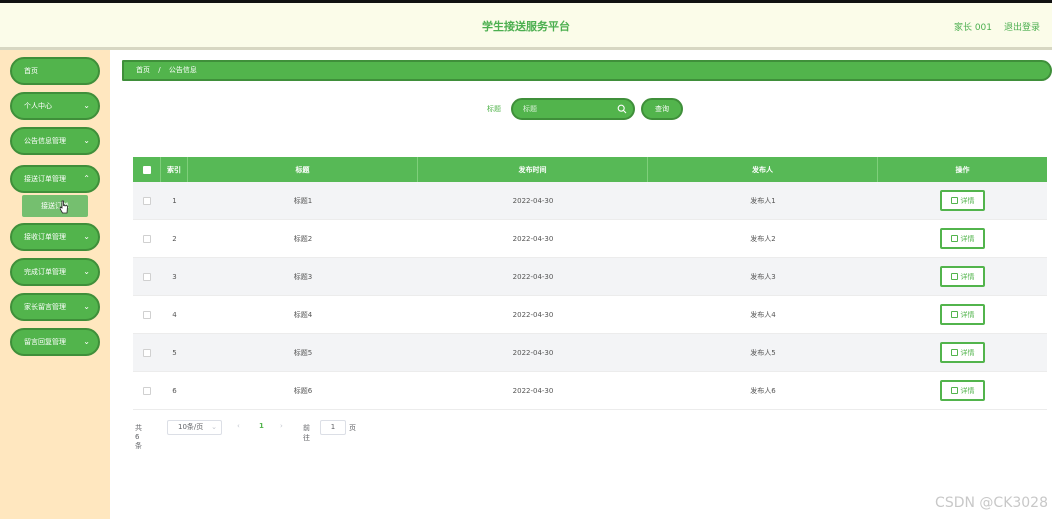 Image resolution: width=1052 pixels, height=519 pixels. I want to click on cell-author: 发布人4, so click(763, 314).